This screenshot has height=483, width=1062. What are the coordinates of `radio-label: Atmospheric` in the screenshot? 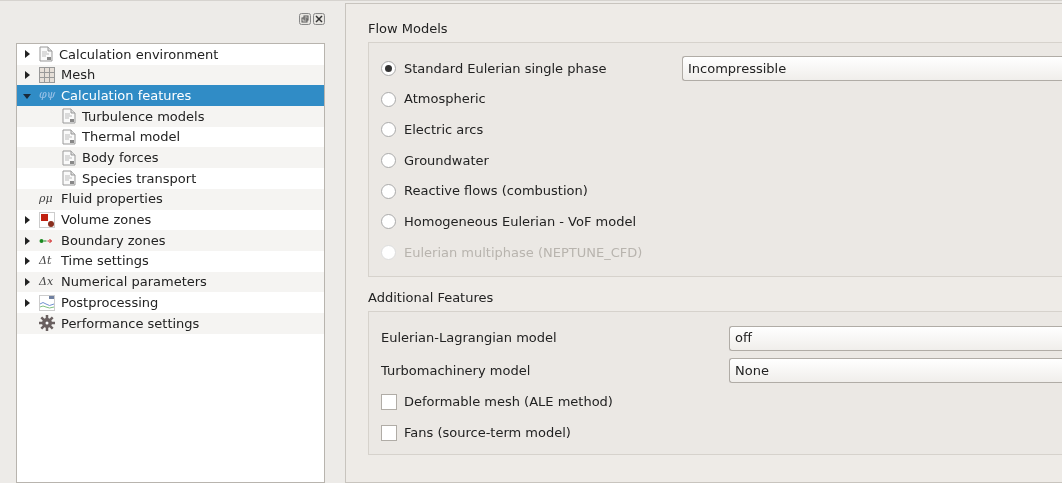 It's located at (445, 99).